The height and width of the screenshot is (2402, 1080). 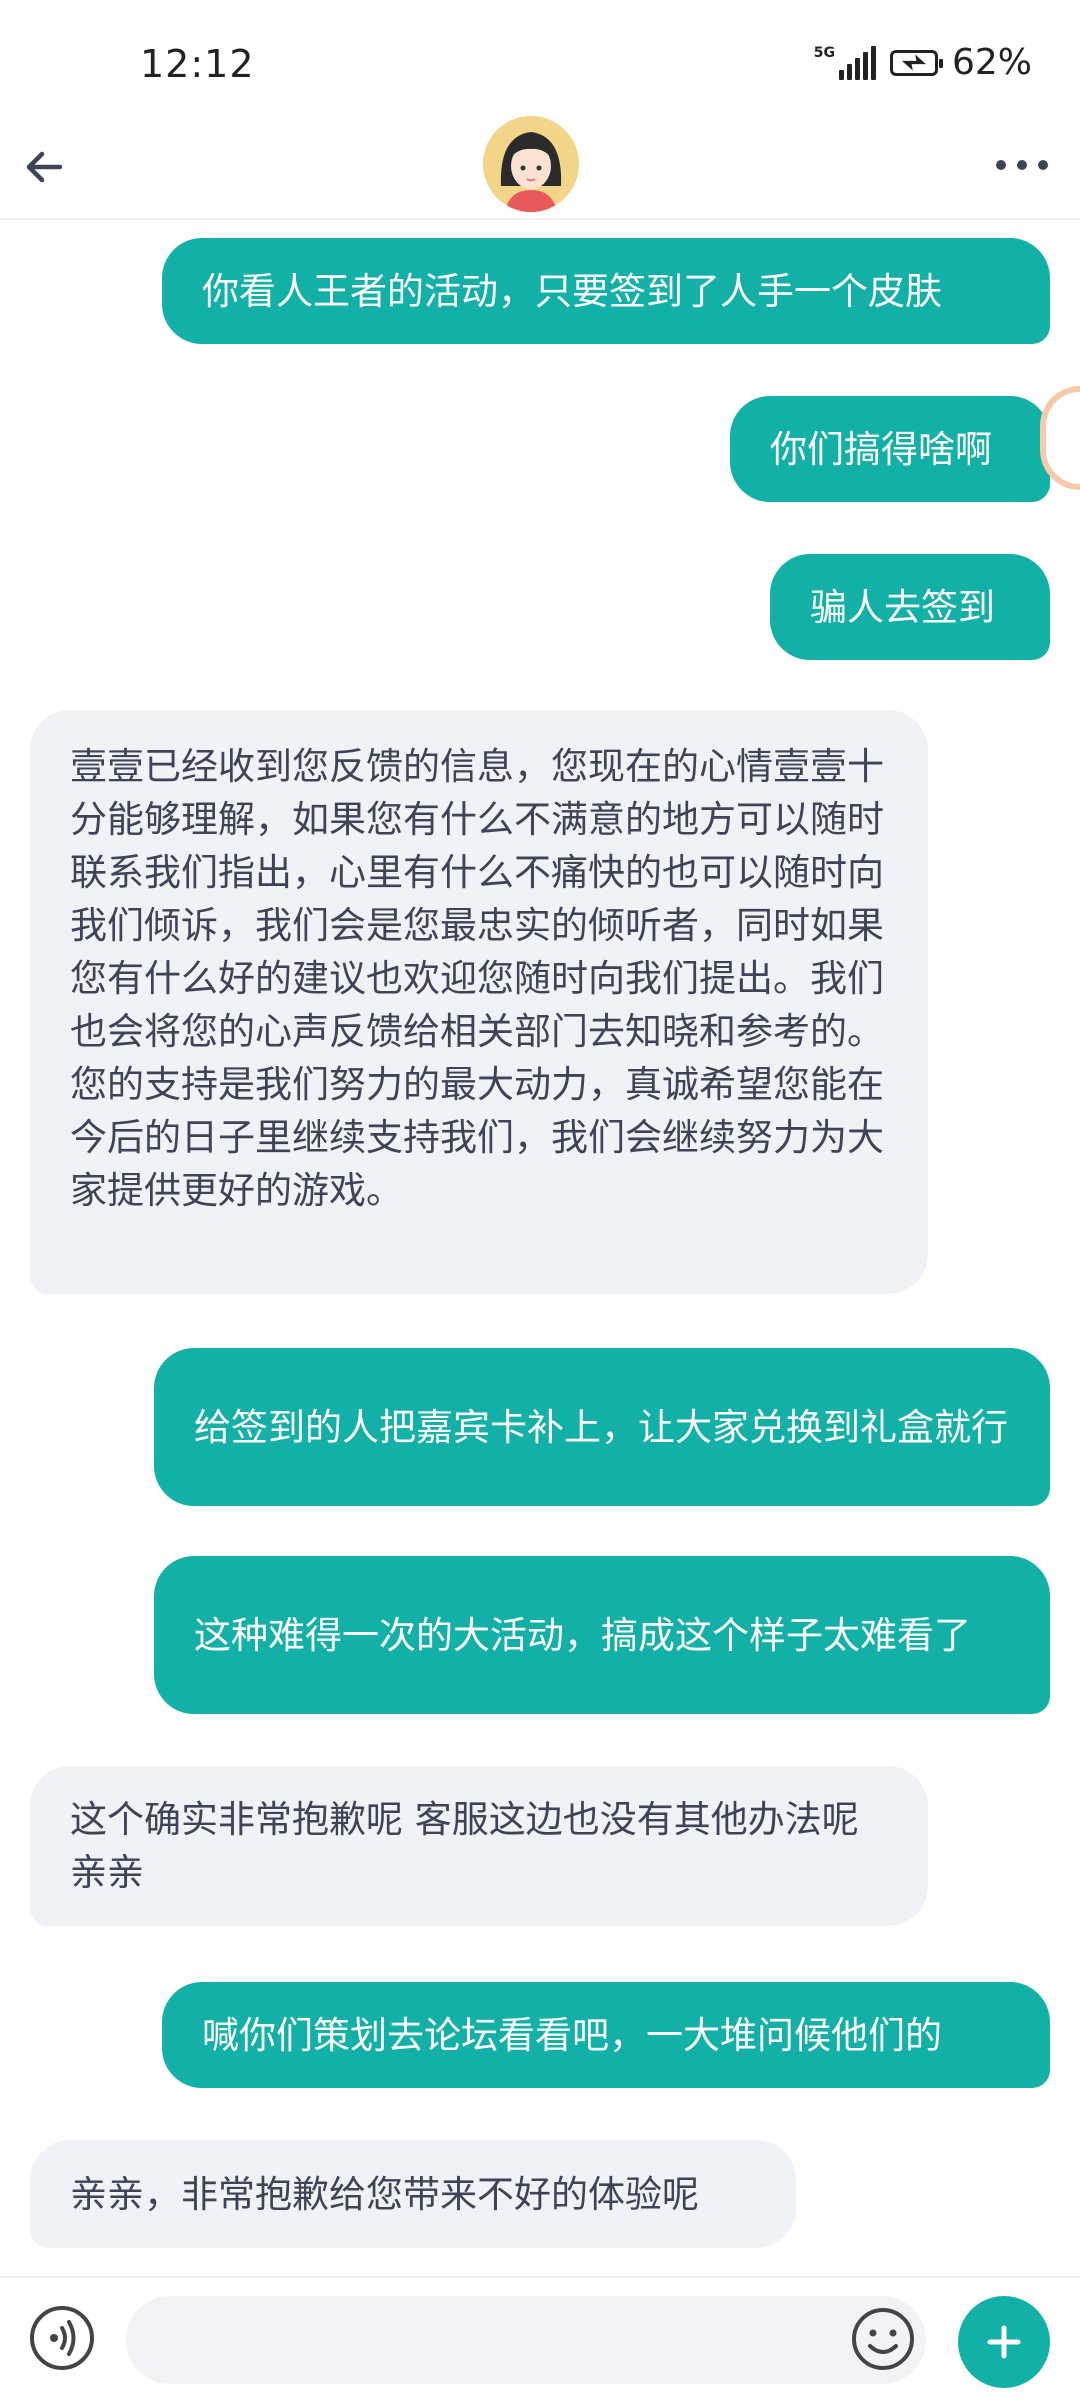 I want to click on more-dots-icon, so click(x=1022, y=165).